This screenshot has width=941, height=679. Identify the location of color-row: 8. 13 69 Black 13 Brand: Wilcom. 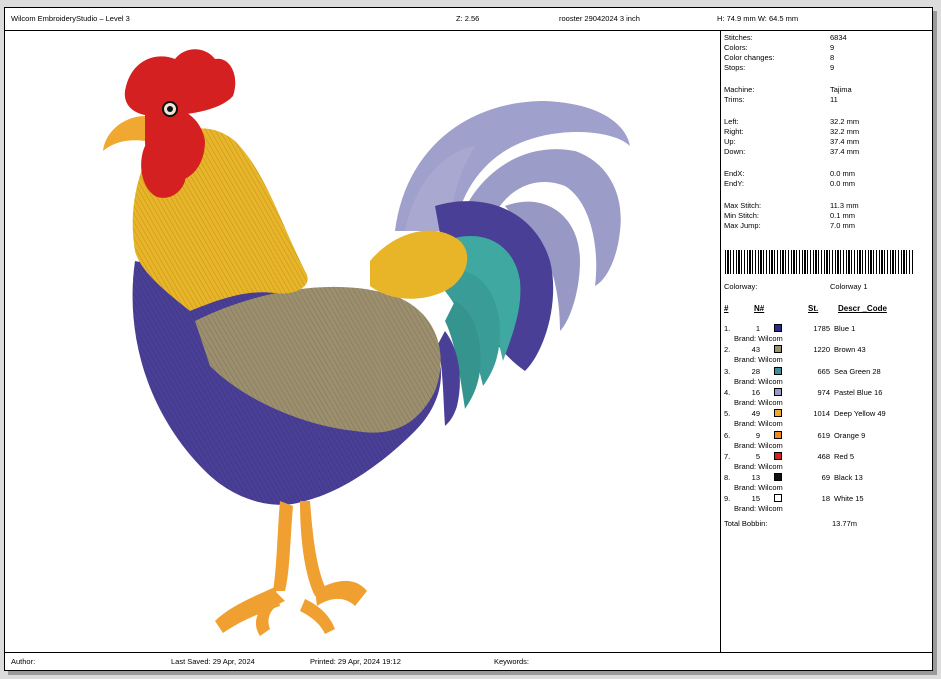
(824, 483).